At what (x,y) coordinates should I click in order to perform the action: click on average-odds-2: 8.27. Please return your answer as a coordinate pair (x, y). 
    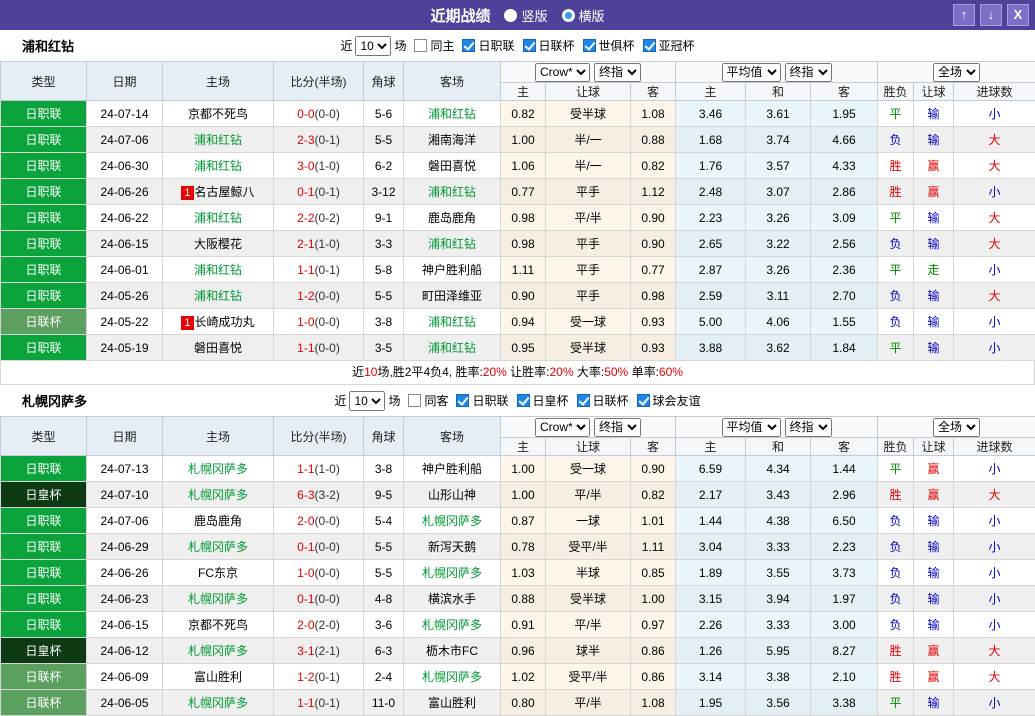
    Looking at the image, I should click on (844, 651).